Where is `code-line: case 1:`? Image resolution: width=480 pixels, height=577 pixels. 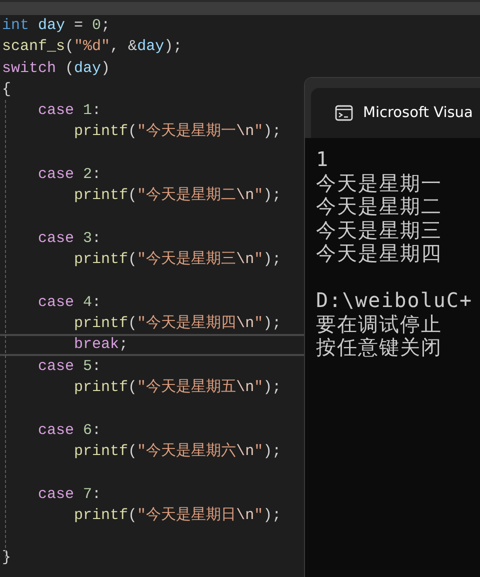
code-line: case 1: is located at coordinates (69, 111).